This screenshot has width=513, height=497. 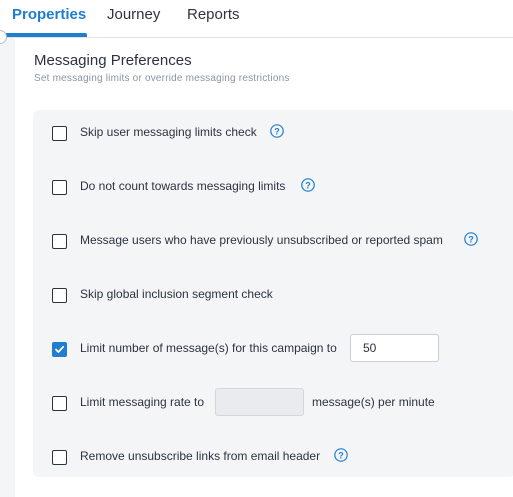 I want to click on skip-user-limits-checkbox, so click(x=59, y=133).